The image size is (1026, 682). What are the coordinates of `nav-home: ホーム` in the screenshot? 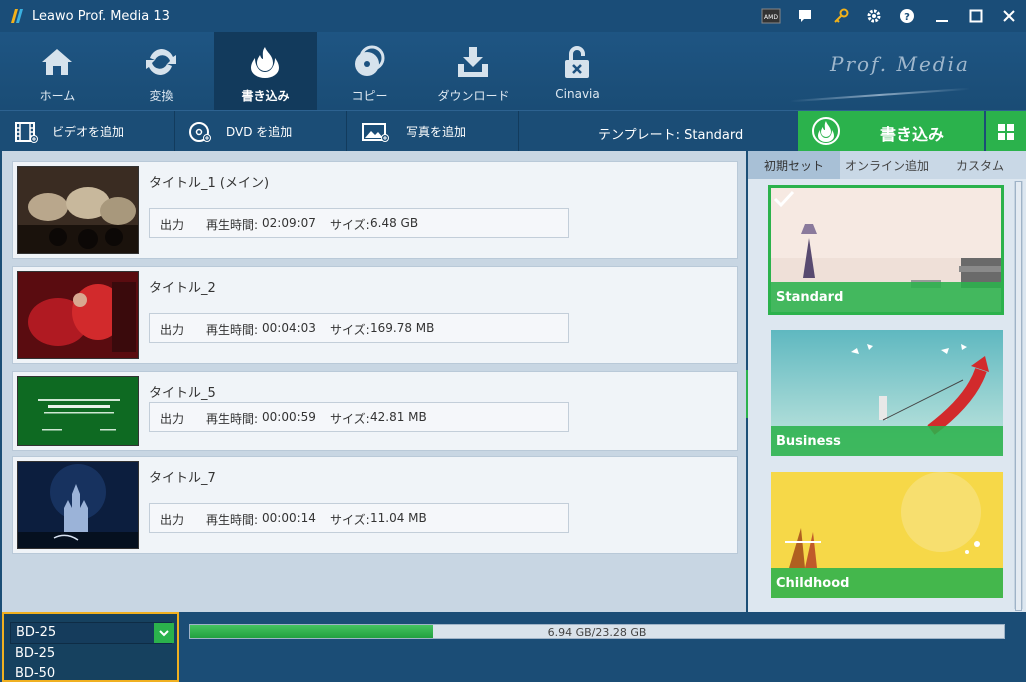 It's located at (57, 71).